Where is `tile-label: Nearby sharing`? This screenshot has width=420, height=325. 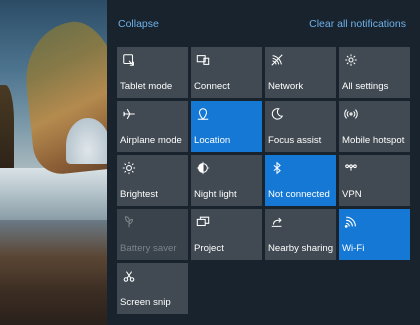 tile-label: Nearby sharing is located at coordinates (301, 248).